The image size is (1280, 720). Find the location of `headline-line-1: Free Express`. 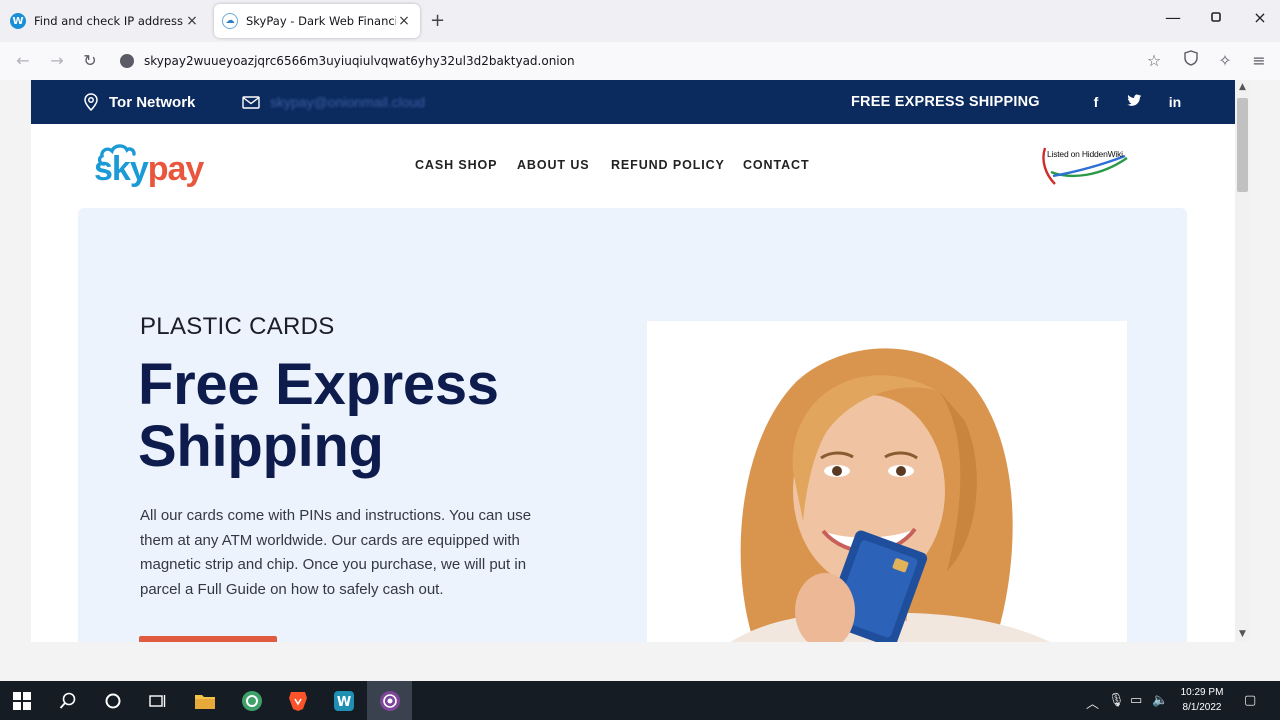

headline-line-1: Free Express is located at coordinates (318, 384).